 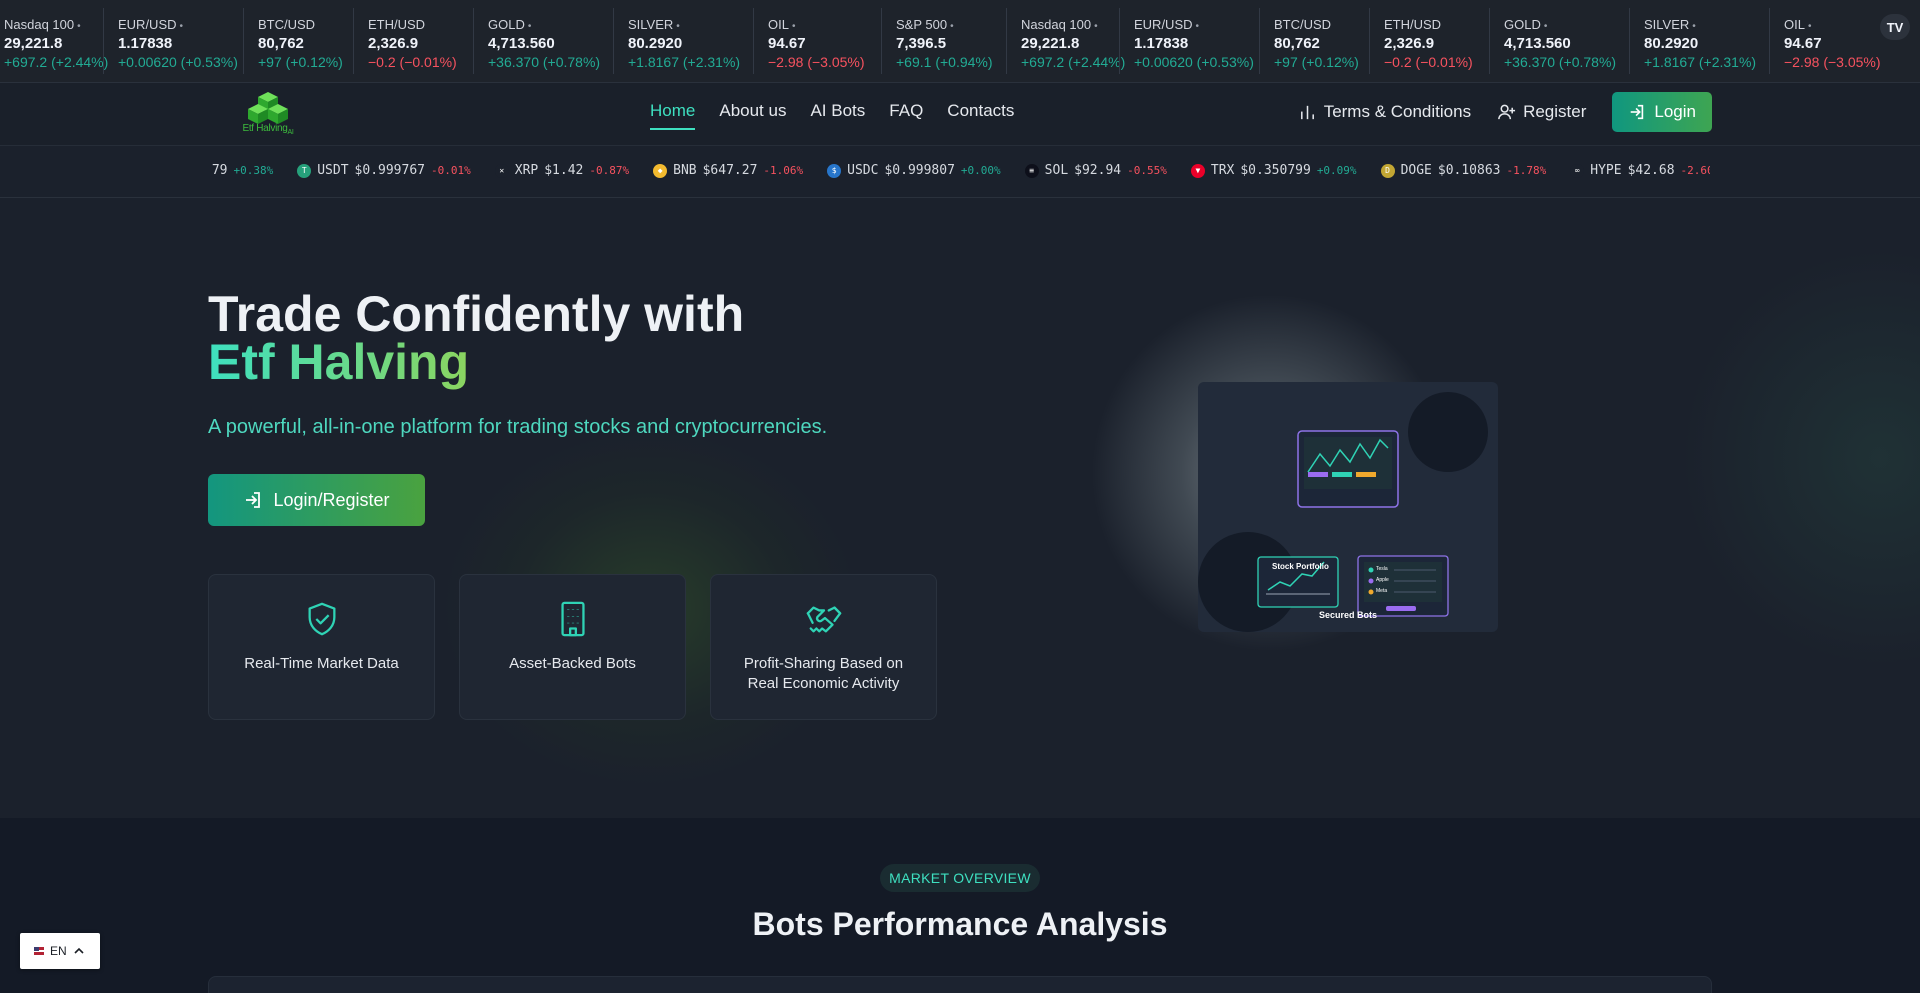 What do you see at coordinates (1651, 170) in the screenshot?
I see `coin-price: $42.68` at bounding box center [1651, 170].